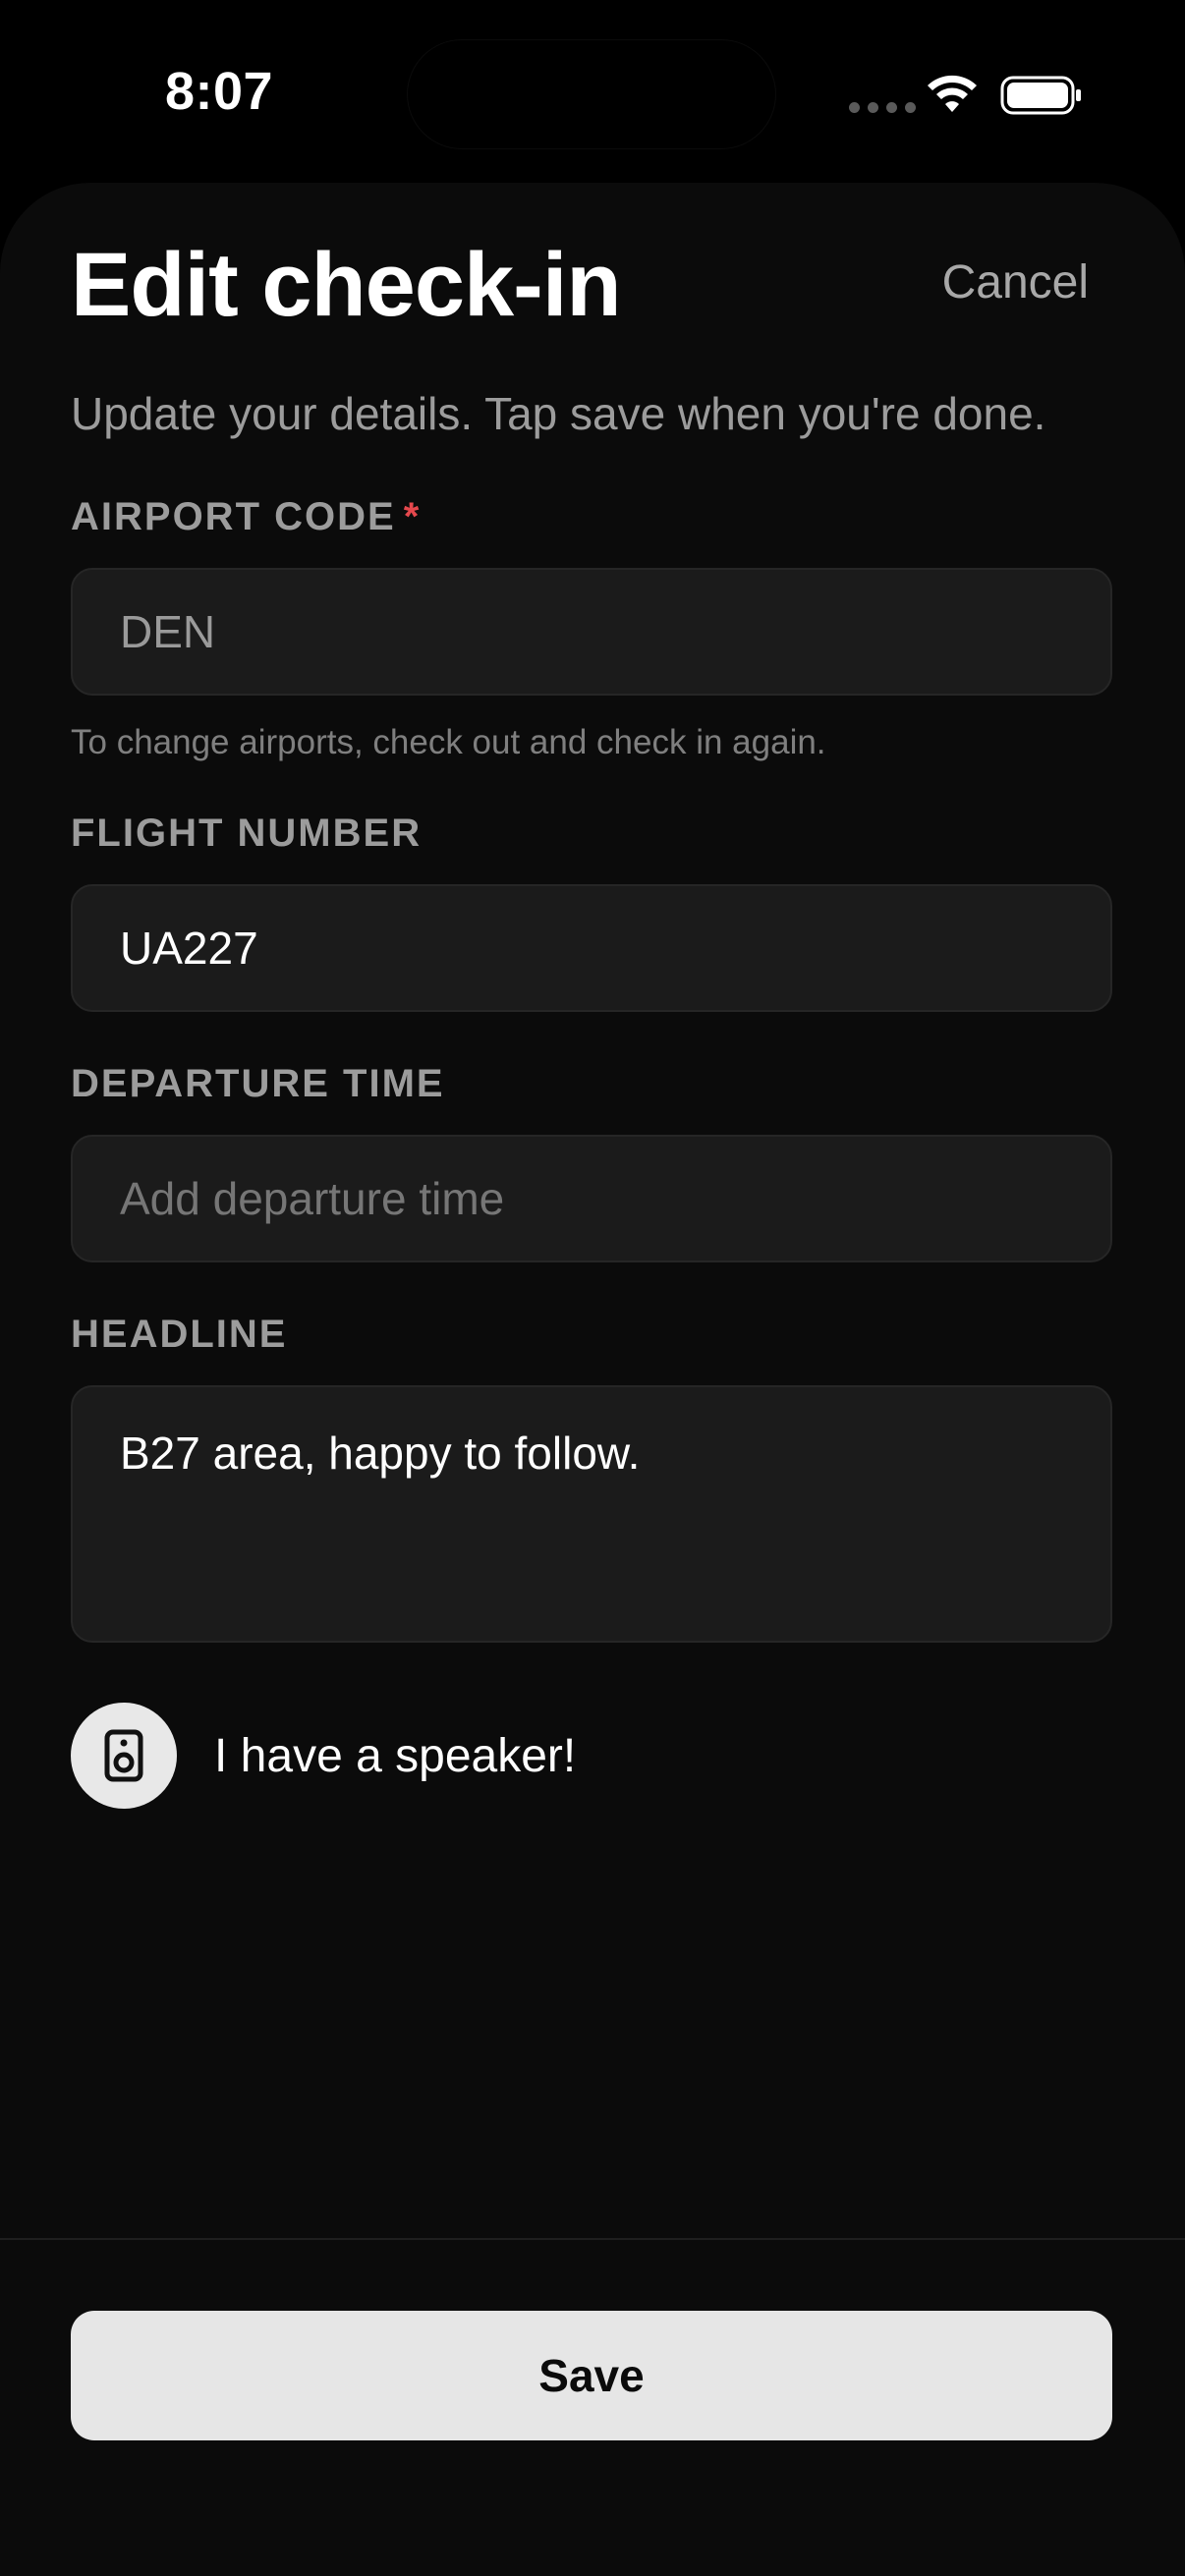  Describe the element at coordinates (592, 2239) in the screenshot. I see `footer-divider` at that location.